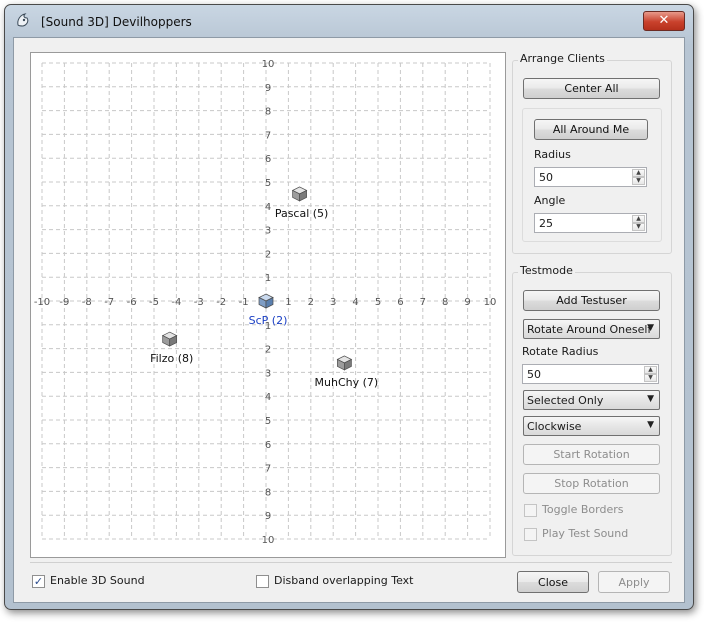 This screenshot has height=624, width=704. I want to click on testmode-title: Testmode, so click(546, 270).